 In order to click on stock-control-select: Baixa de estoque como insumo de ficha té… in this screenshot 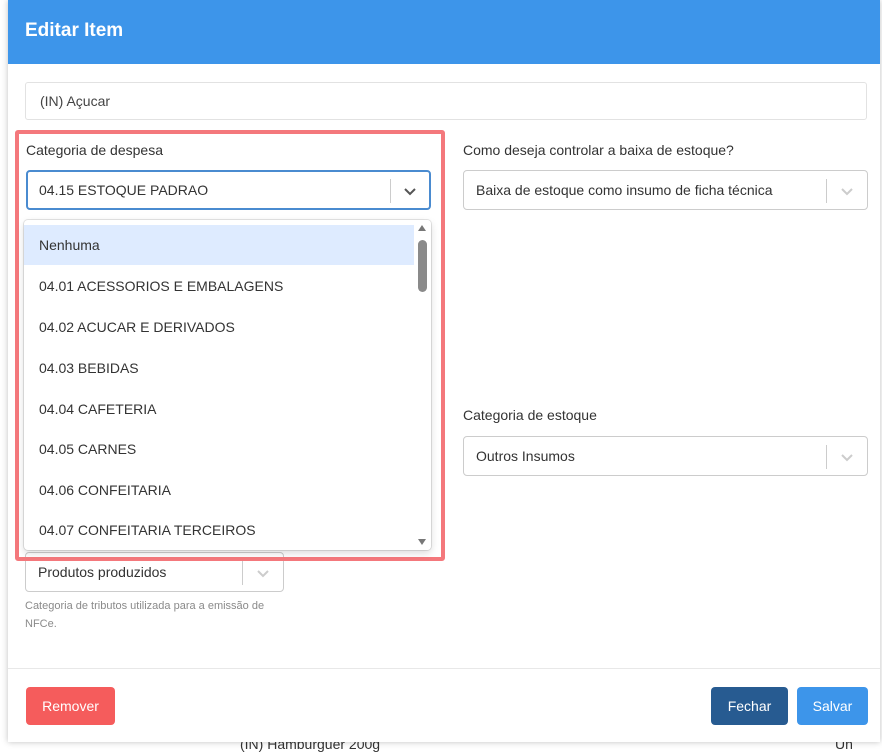, I will do `click(665, 190)`.